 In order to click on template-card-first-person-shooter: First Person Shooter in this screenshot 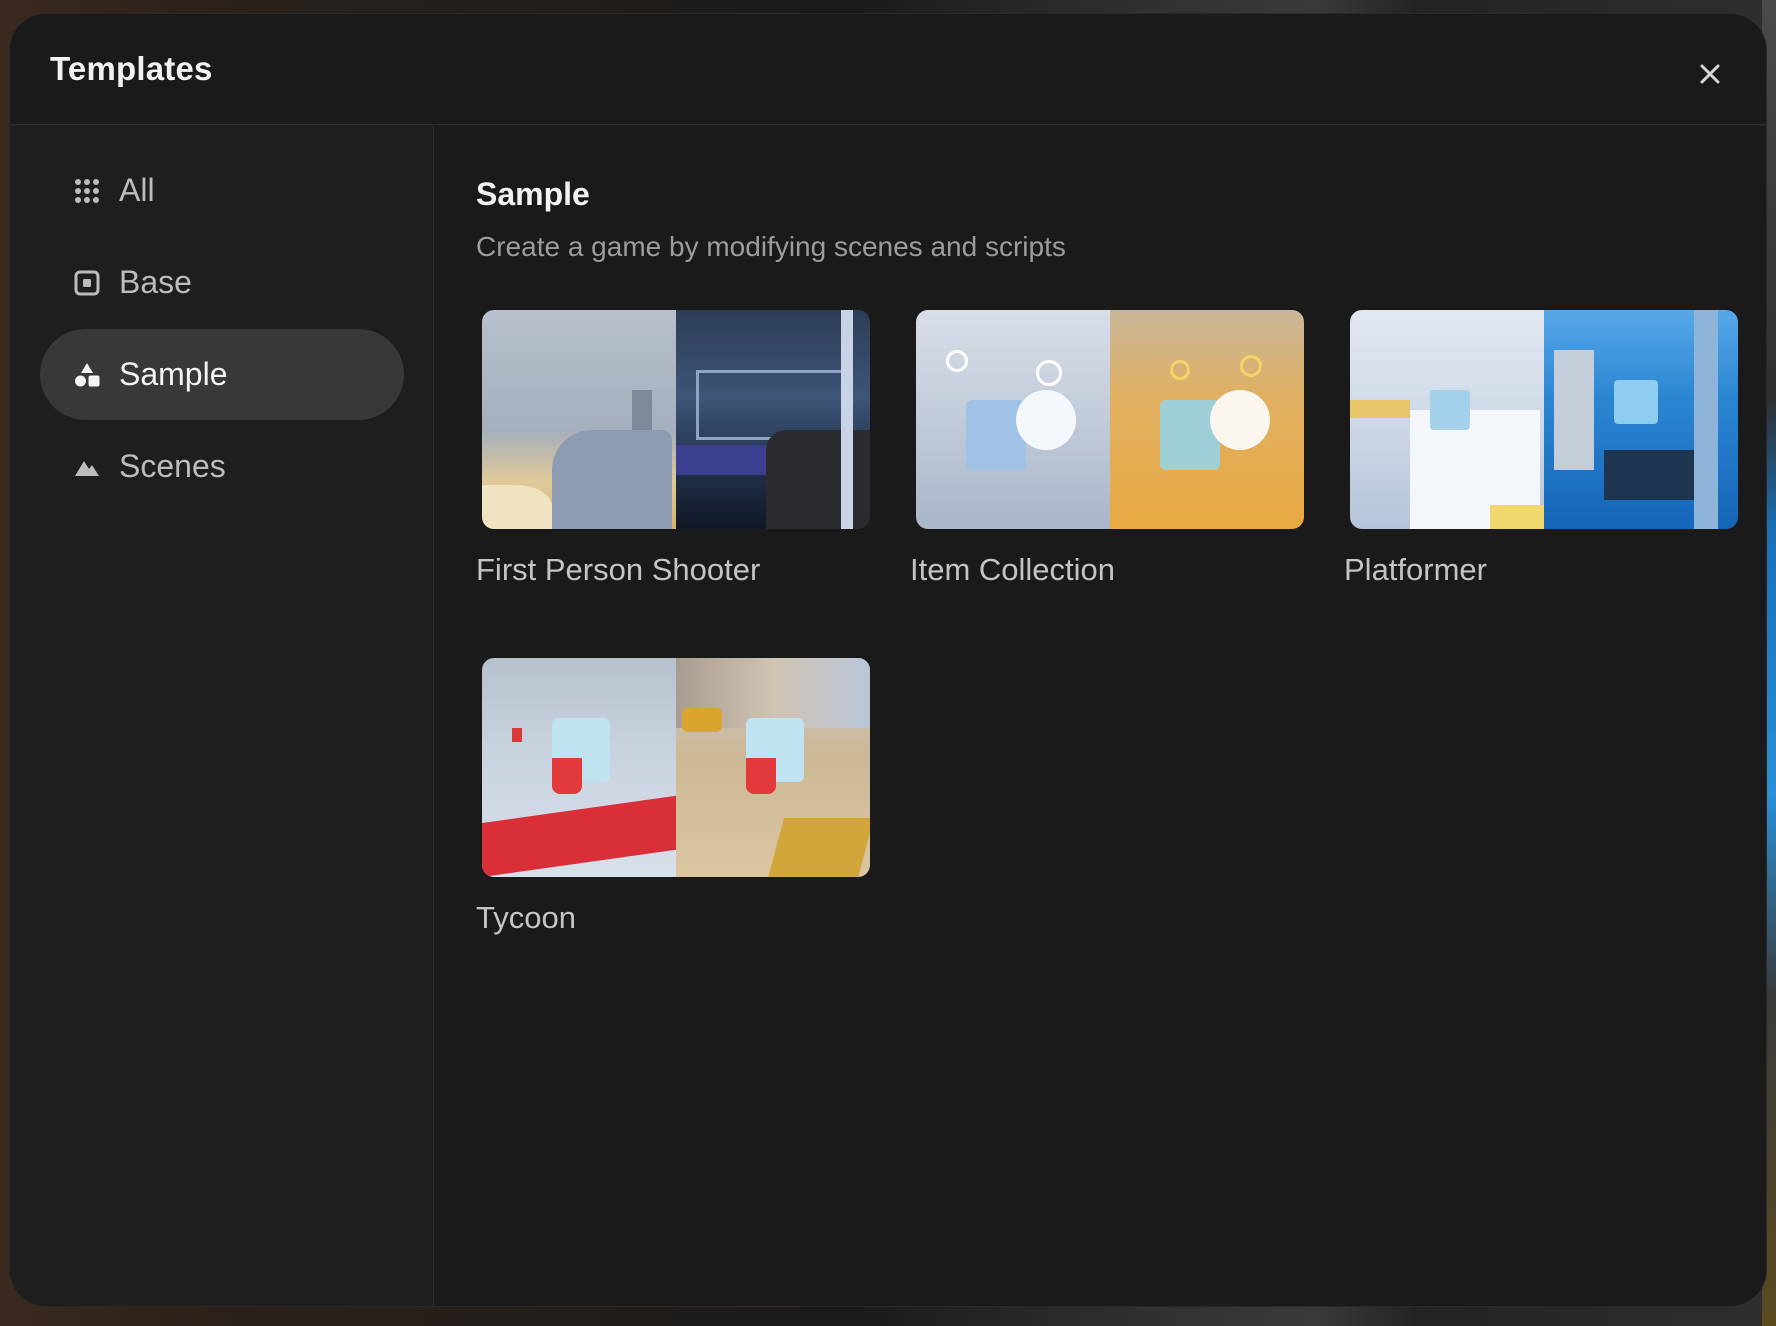, I will do `click(676, 460)`.